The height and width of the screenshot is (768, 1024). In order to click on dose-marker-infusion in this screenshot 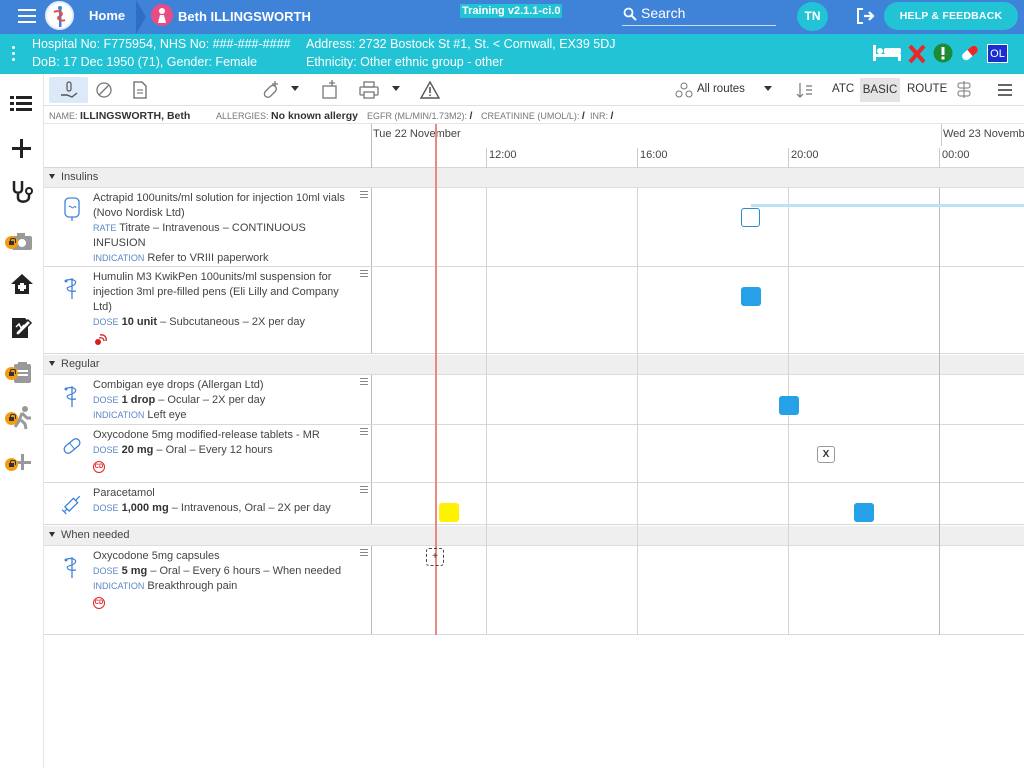, I will do `click(750, 217)`.